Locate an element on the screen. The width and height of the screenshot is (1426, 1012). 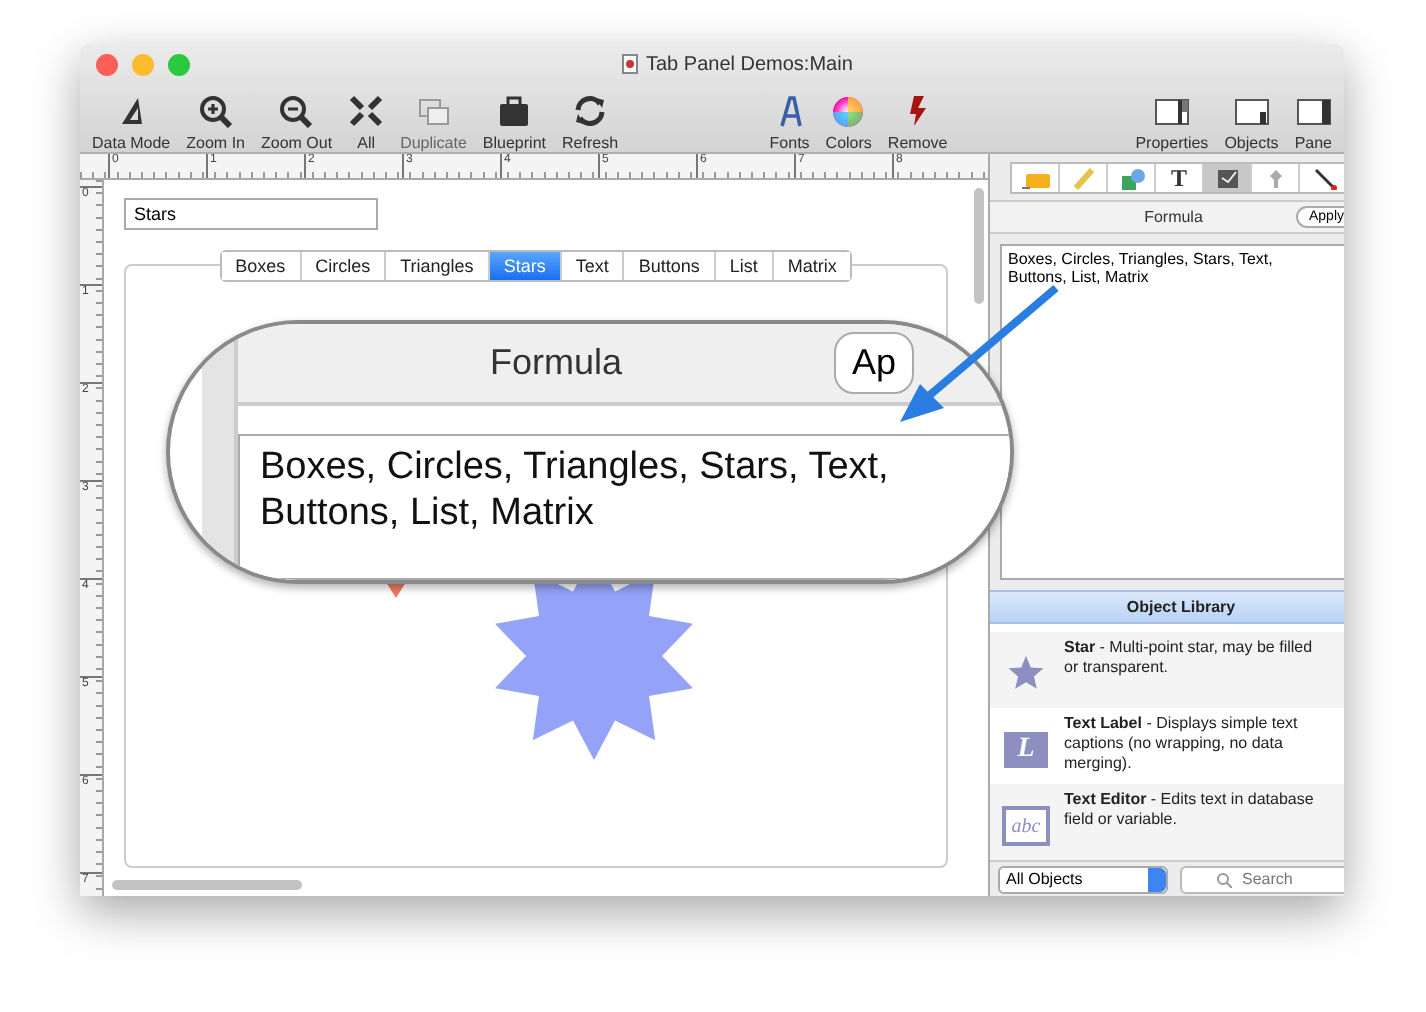
duplicate-icon is located at coordinates (433, 111).